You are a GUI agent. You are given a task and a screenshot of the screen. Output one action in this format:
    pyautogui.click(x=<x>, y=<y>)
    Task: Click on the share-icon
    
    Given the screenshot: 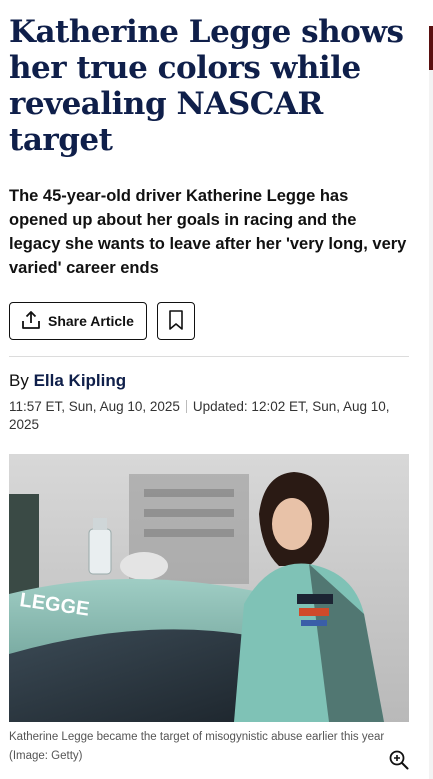 What is the action you would take?
    pyautogui.click(x=31, y=321)
    